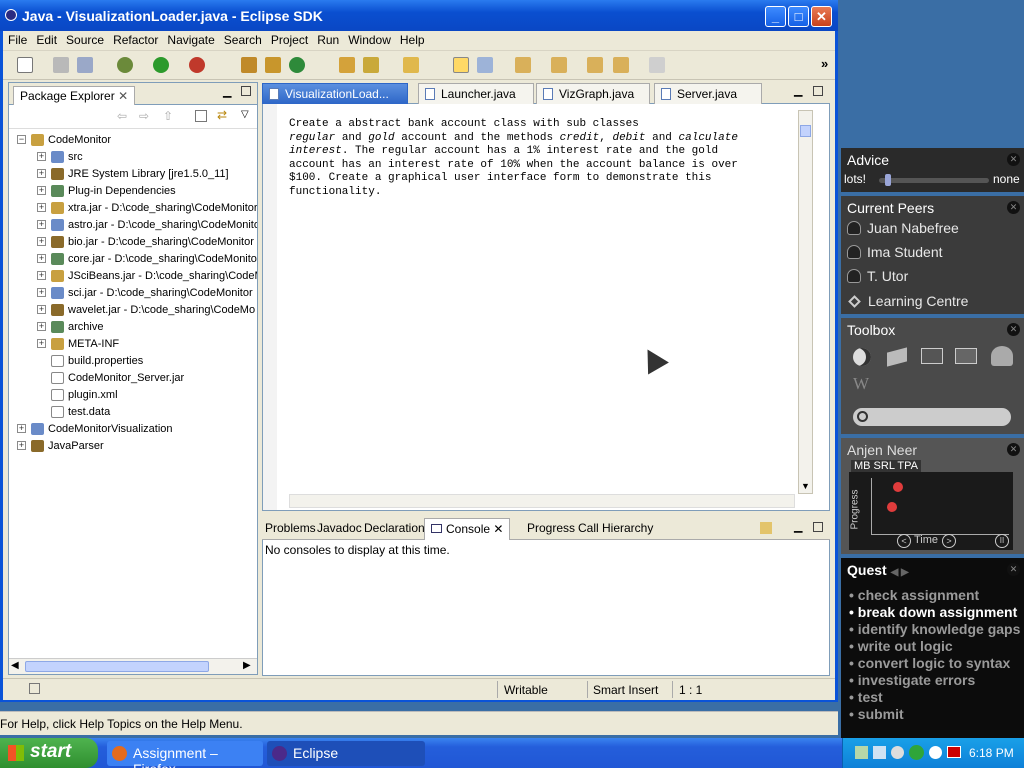  I want to click on quest-step: • test, so click(866, 697).